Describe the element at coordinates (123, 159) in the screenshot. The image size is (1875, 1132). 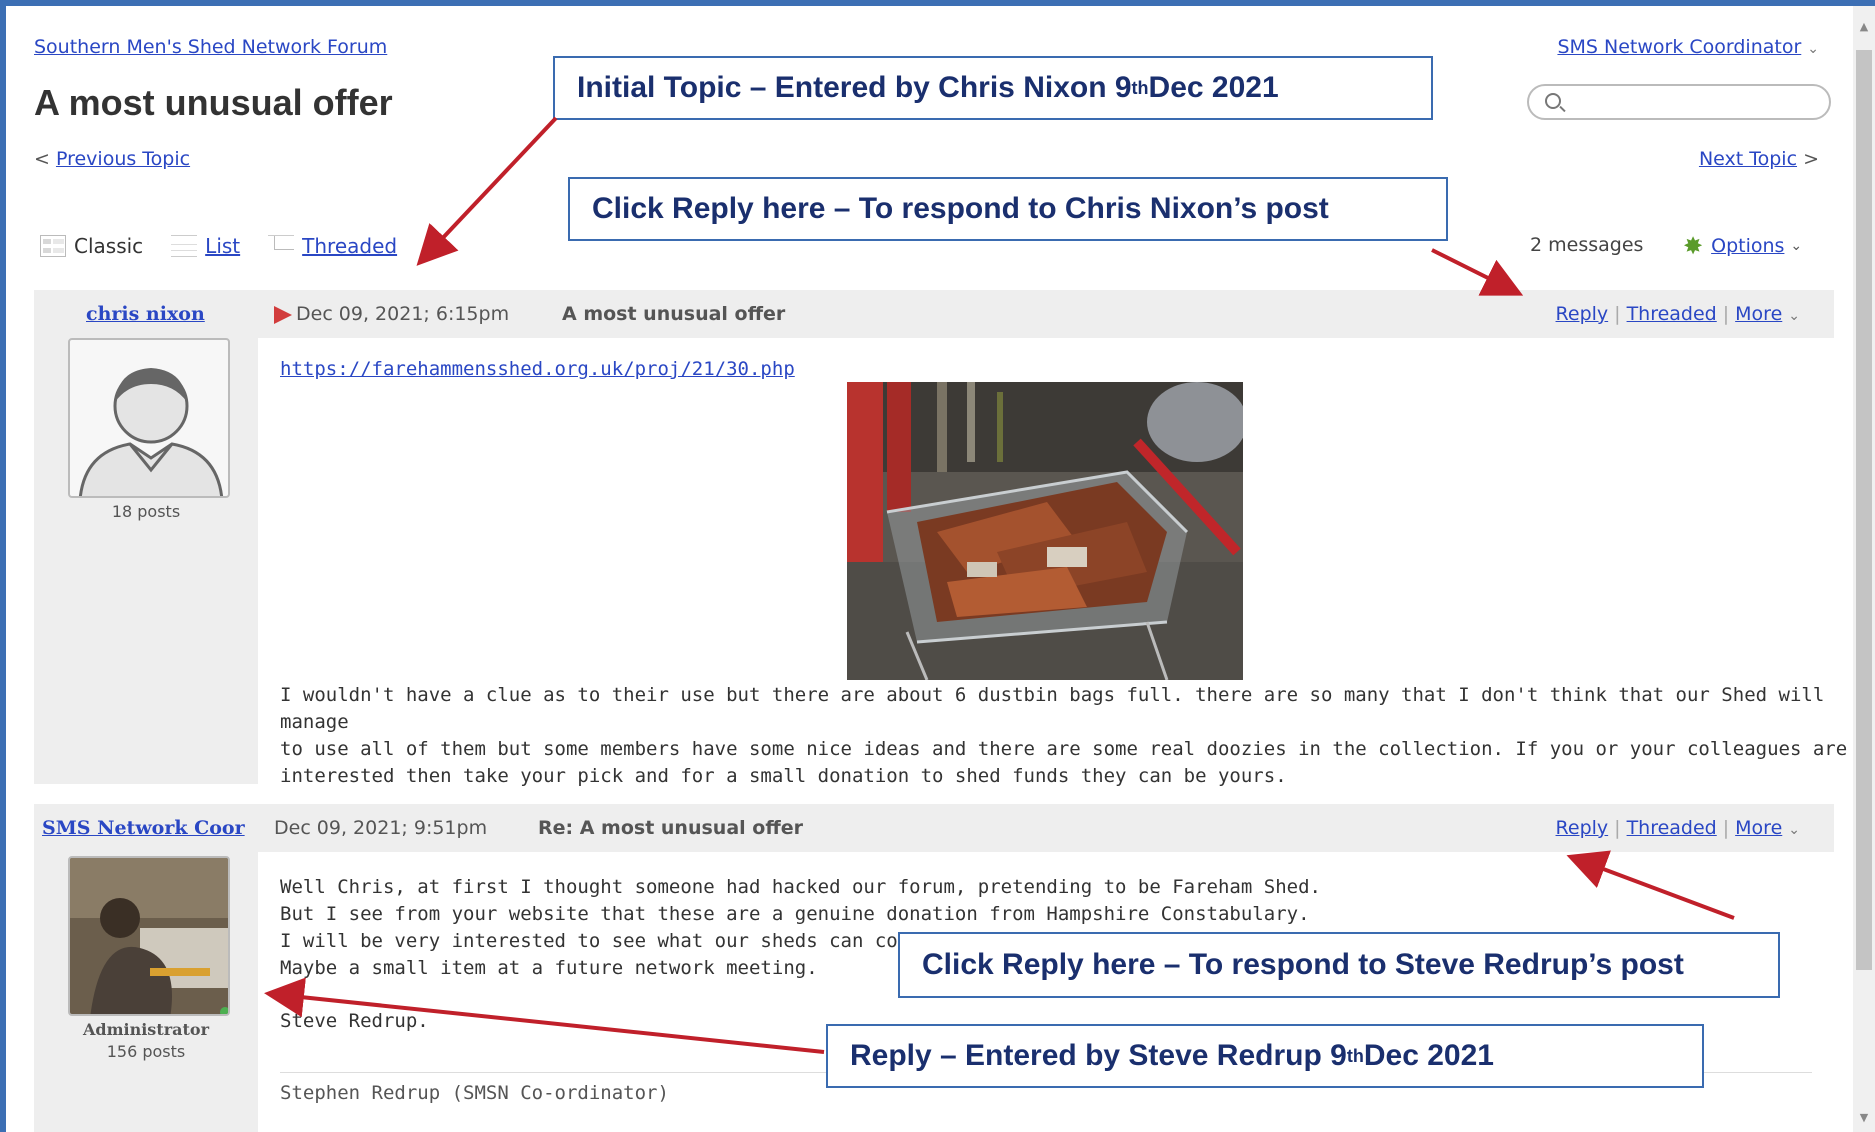
I see `previous-topic-link: Previous Topic` at that location.